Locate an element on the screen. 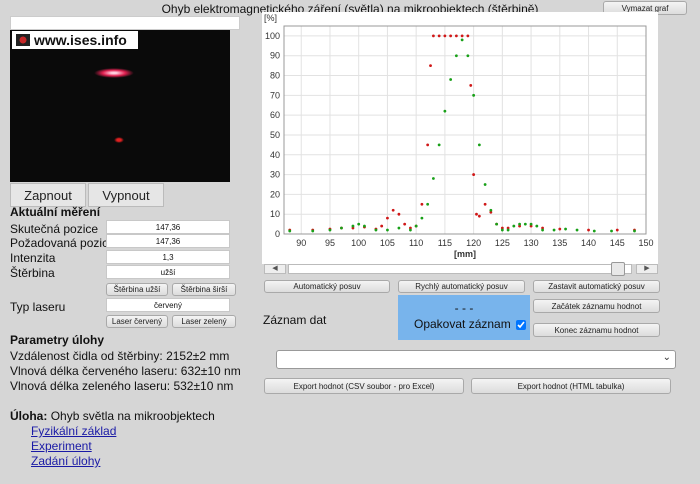 The width and height of the screenshot is (700, 484). x-tick-label: 90 is located at coordinates (301, 243).